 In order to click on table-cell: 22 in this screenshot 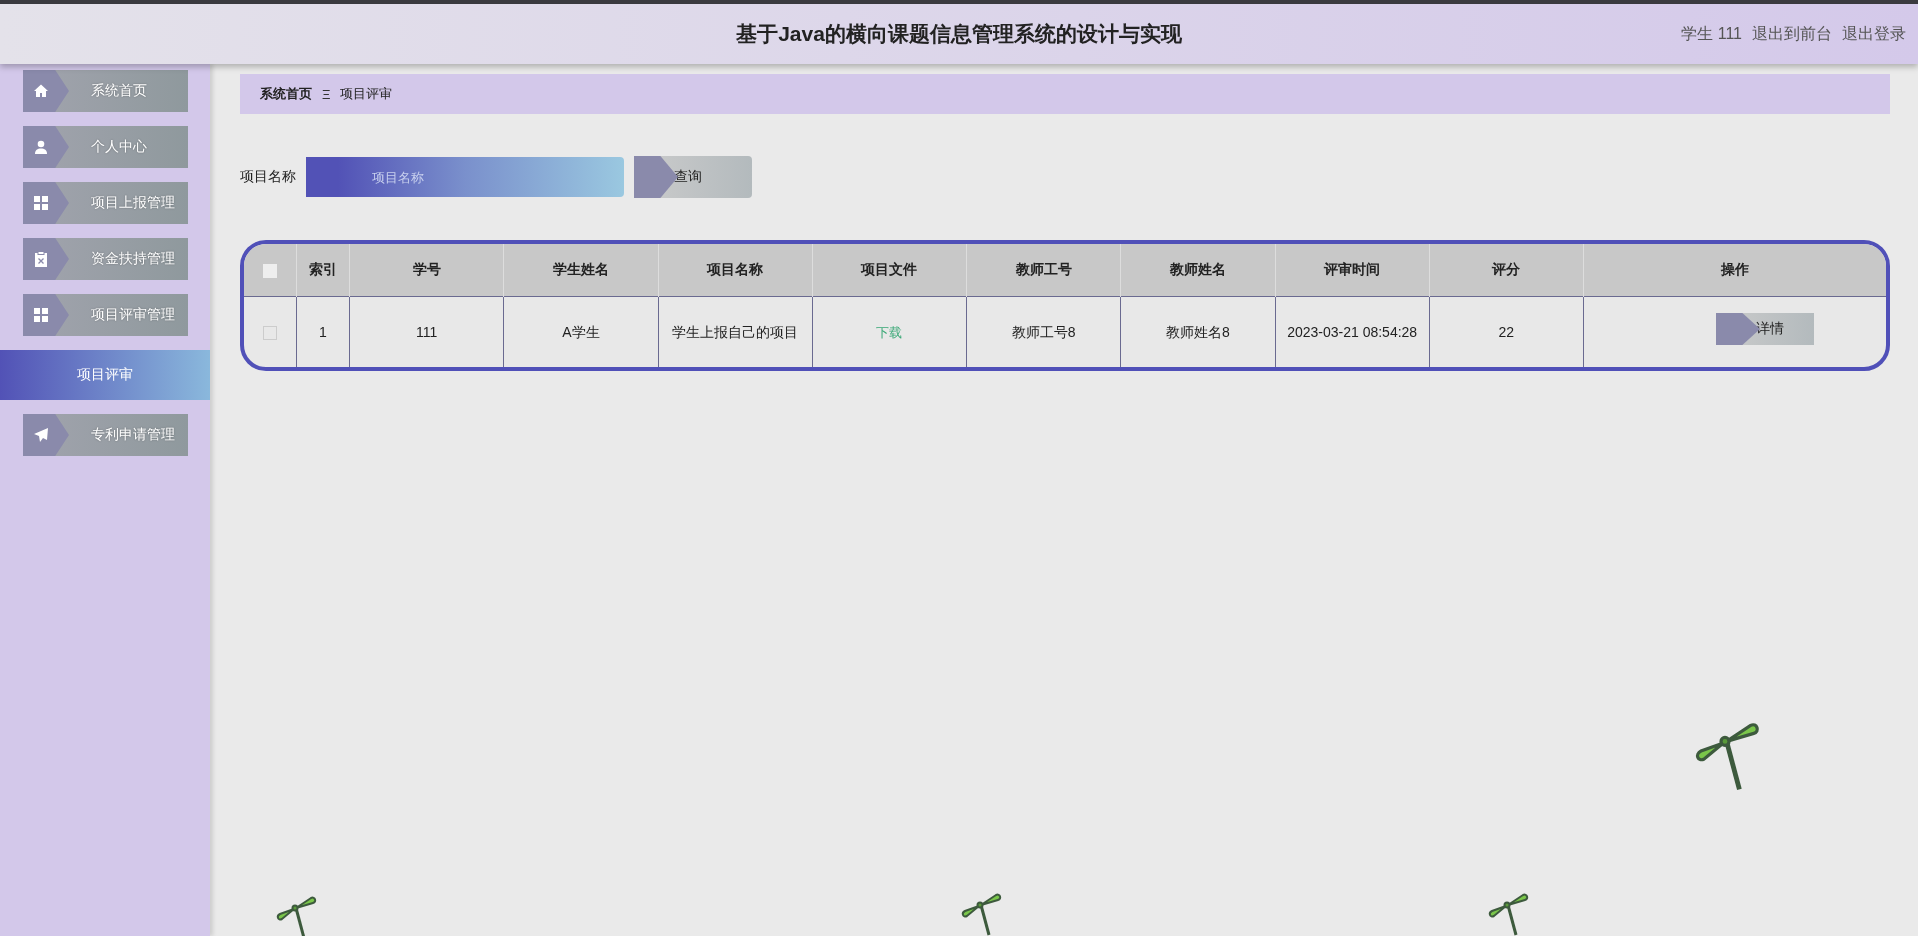, I will do `click(1506, 331)`.